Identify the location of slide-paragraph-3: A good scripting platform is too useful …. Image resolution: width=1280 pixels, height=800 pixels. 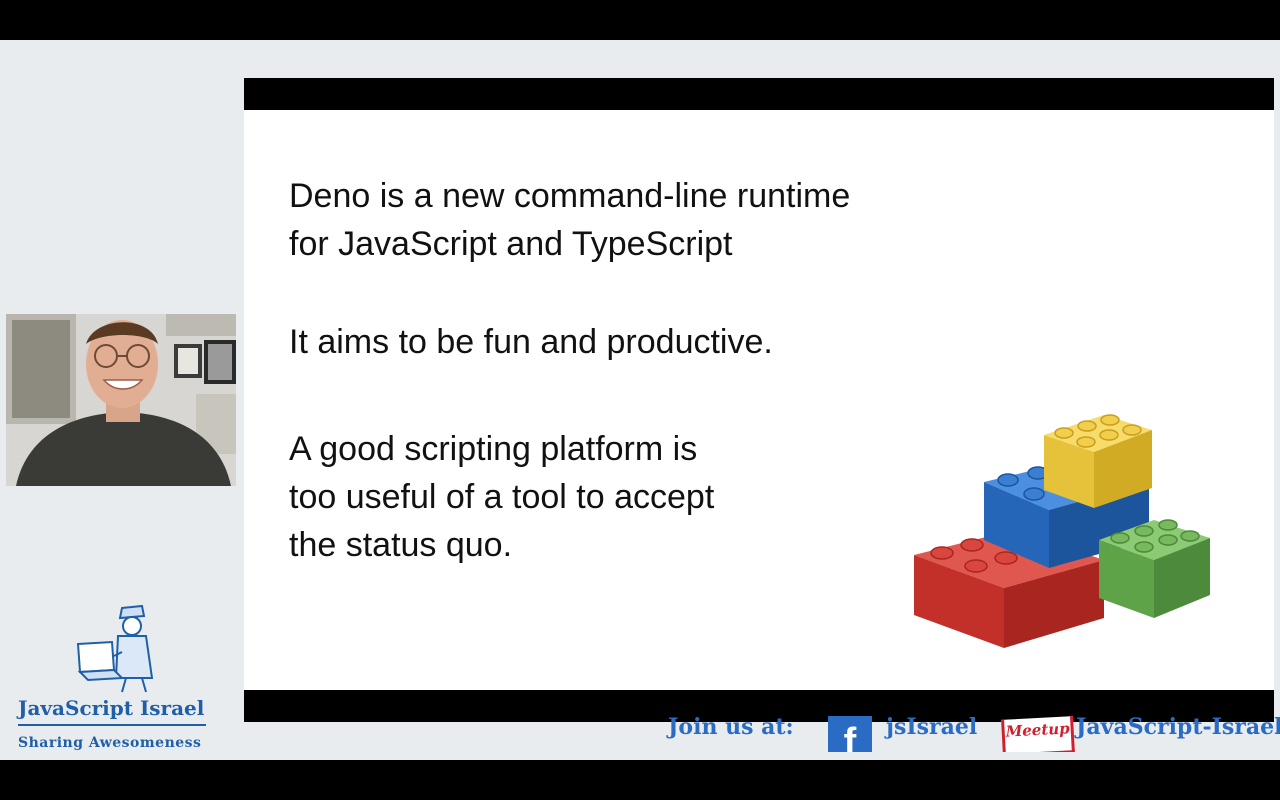
(502, 497).